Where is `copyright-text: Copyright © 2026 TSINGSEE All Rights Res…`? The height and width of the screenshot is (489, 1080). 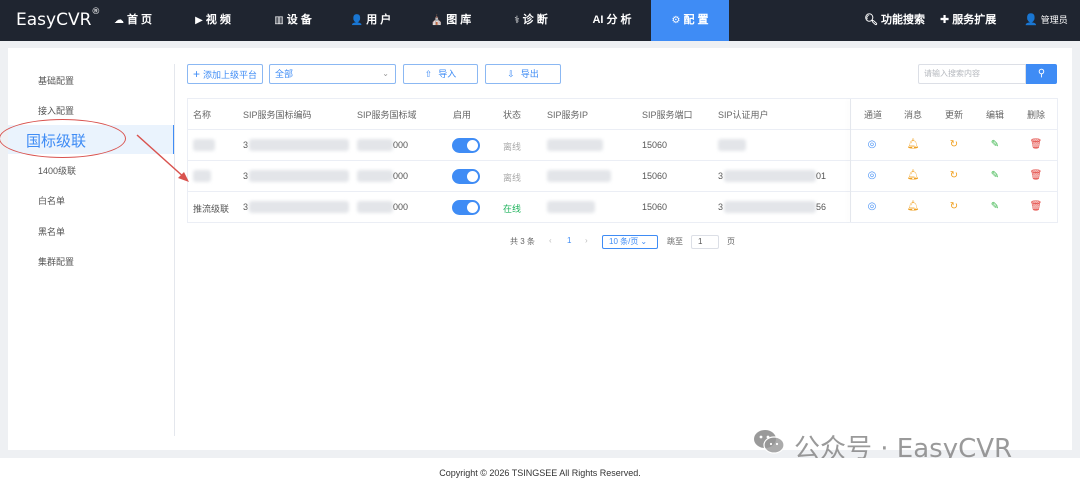
copyright-text: Copyright © 2026 TSINGSEE All Rights Res… is located at coordinates (540, 473).